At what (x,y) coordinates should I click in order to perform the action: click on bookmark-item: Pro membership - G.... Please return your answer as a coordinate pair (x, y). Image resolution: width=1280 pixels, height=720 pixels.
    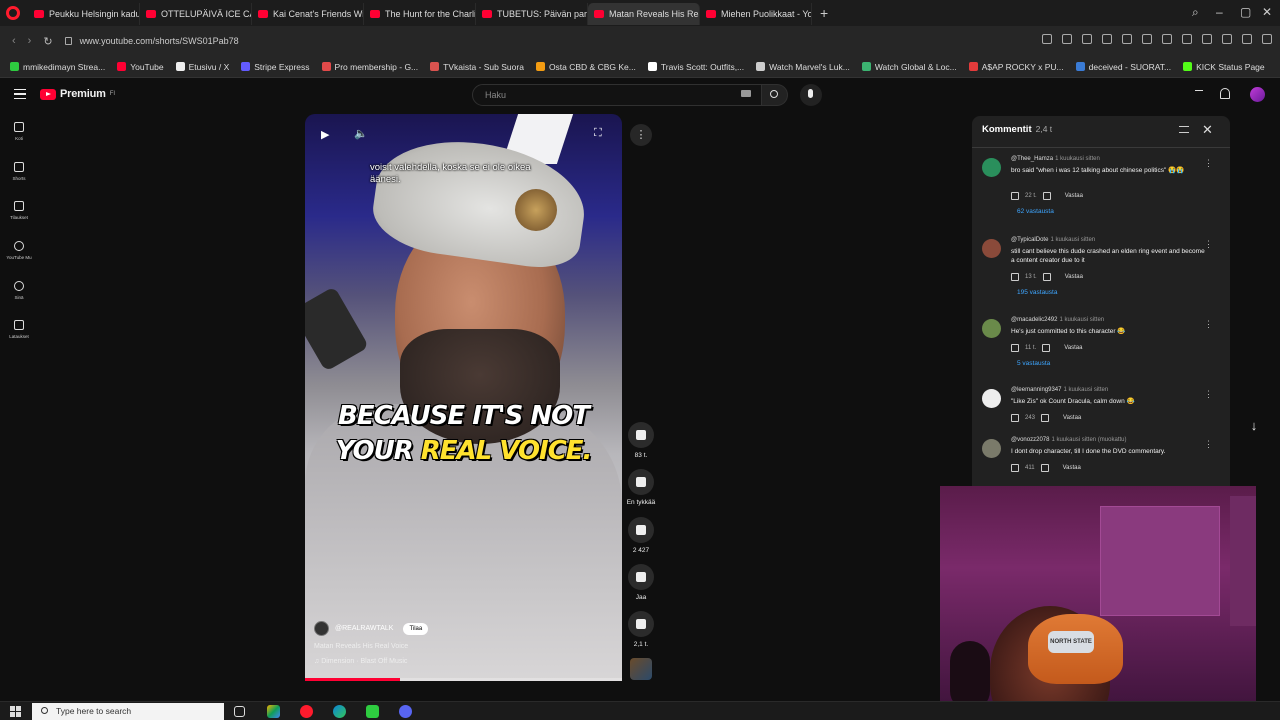
    Looking at the image, I should click on (369, 67).